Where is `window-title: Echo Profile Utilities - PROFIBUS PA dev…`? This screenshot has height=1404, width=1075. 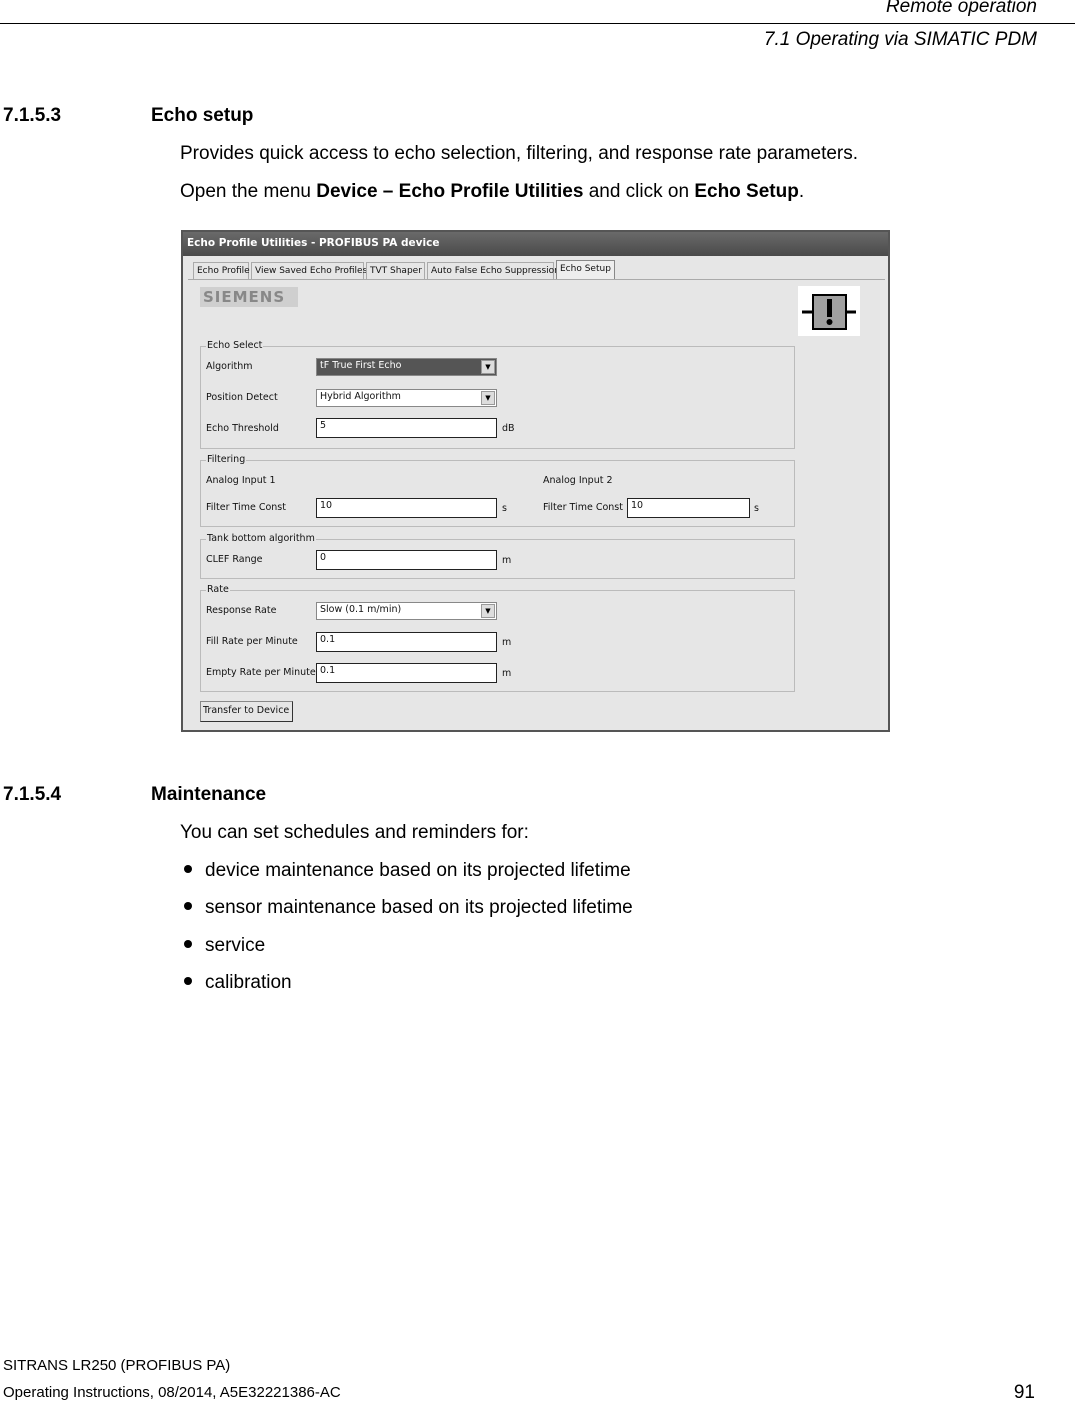 window-title: Echo Profile Utilities - PROFIBUS PA dev… is located at coordinates (535, 244).